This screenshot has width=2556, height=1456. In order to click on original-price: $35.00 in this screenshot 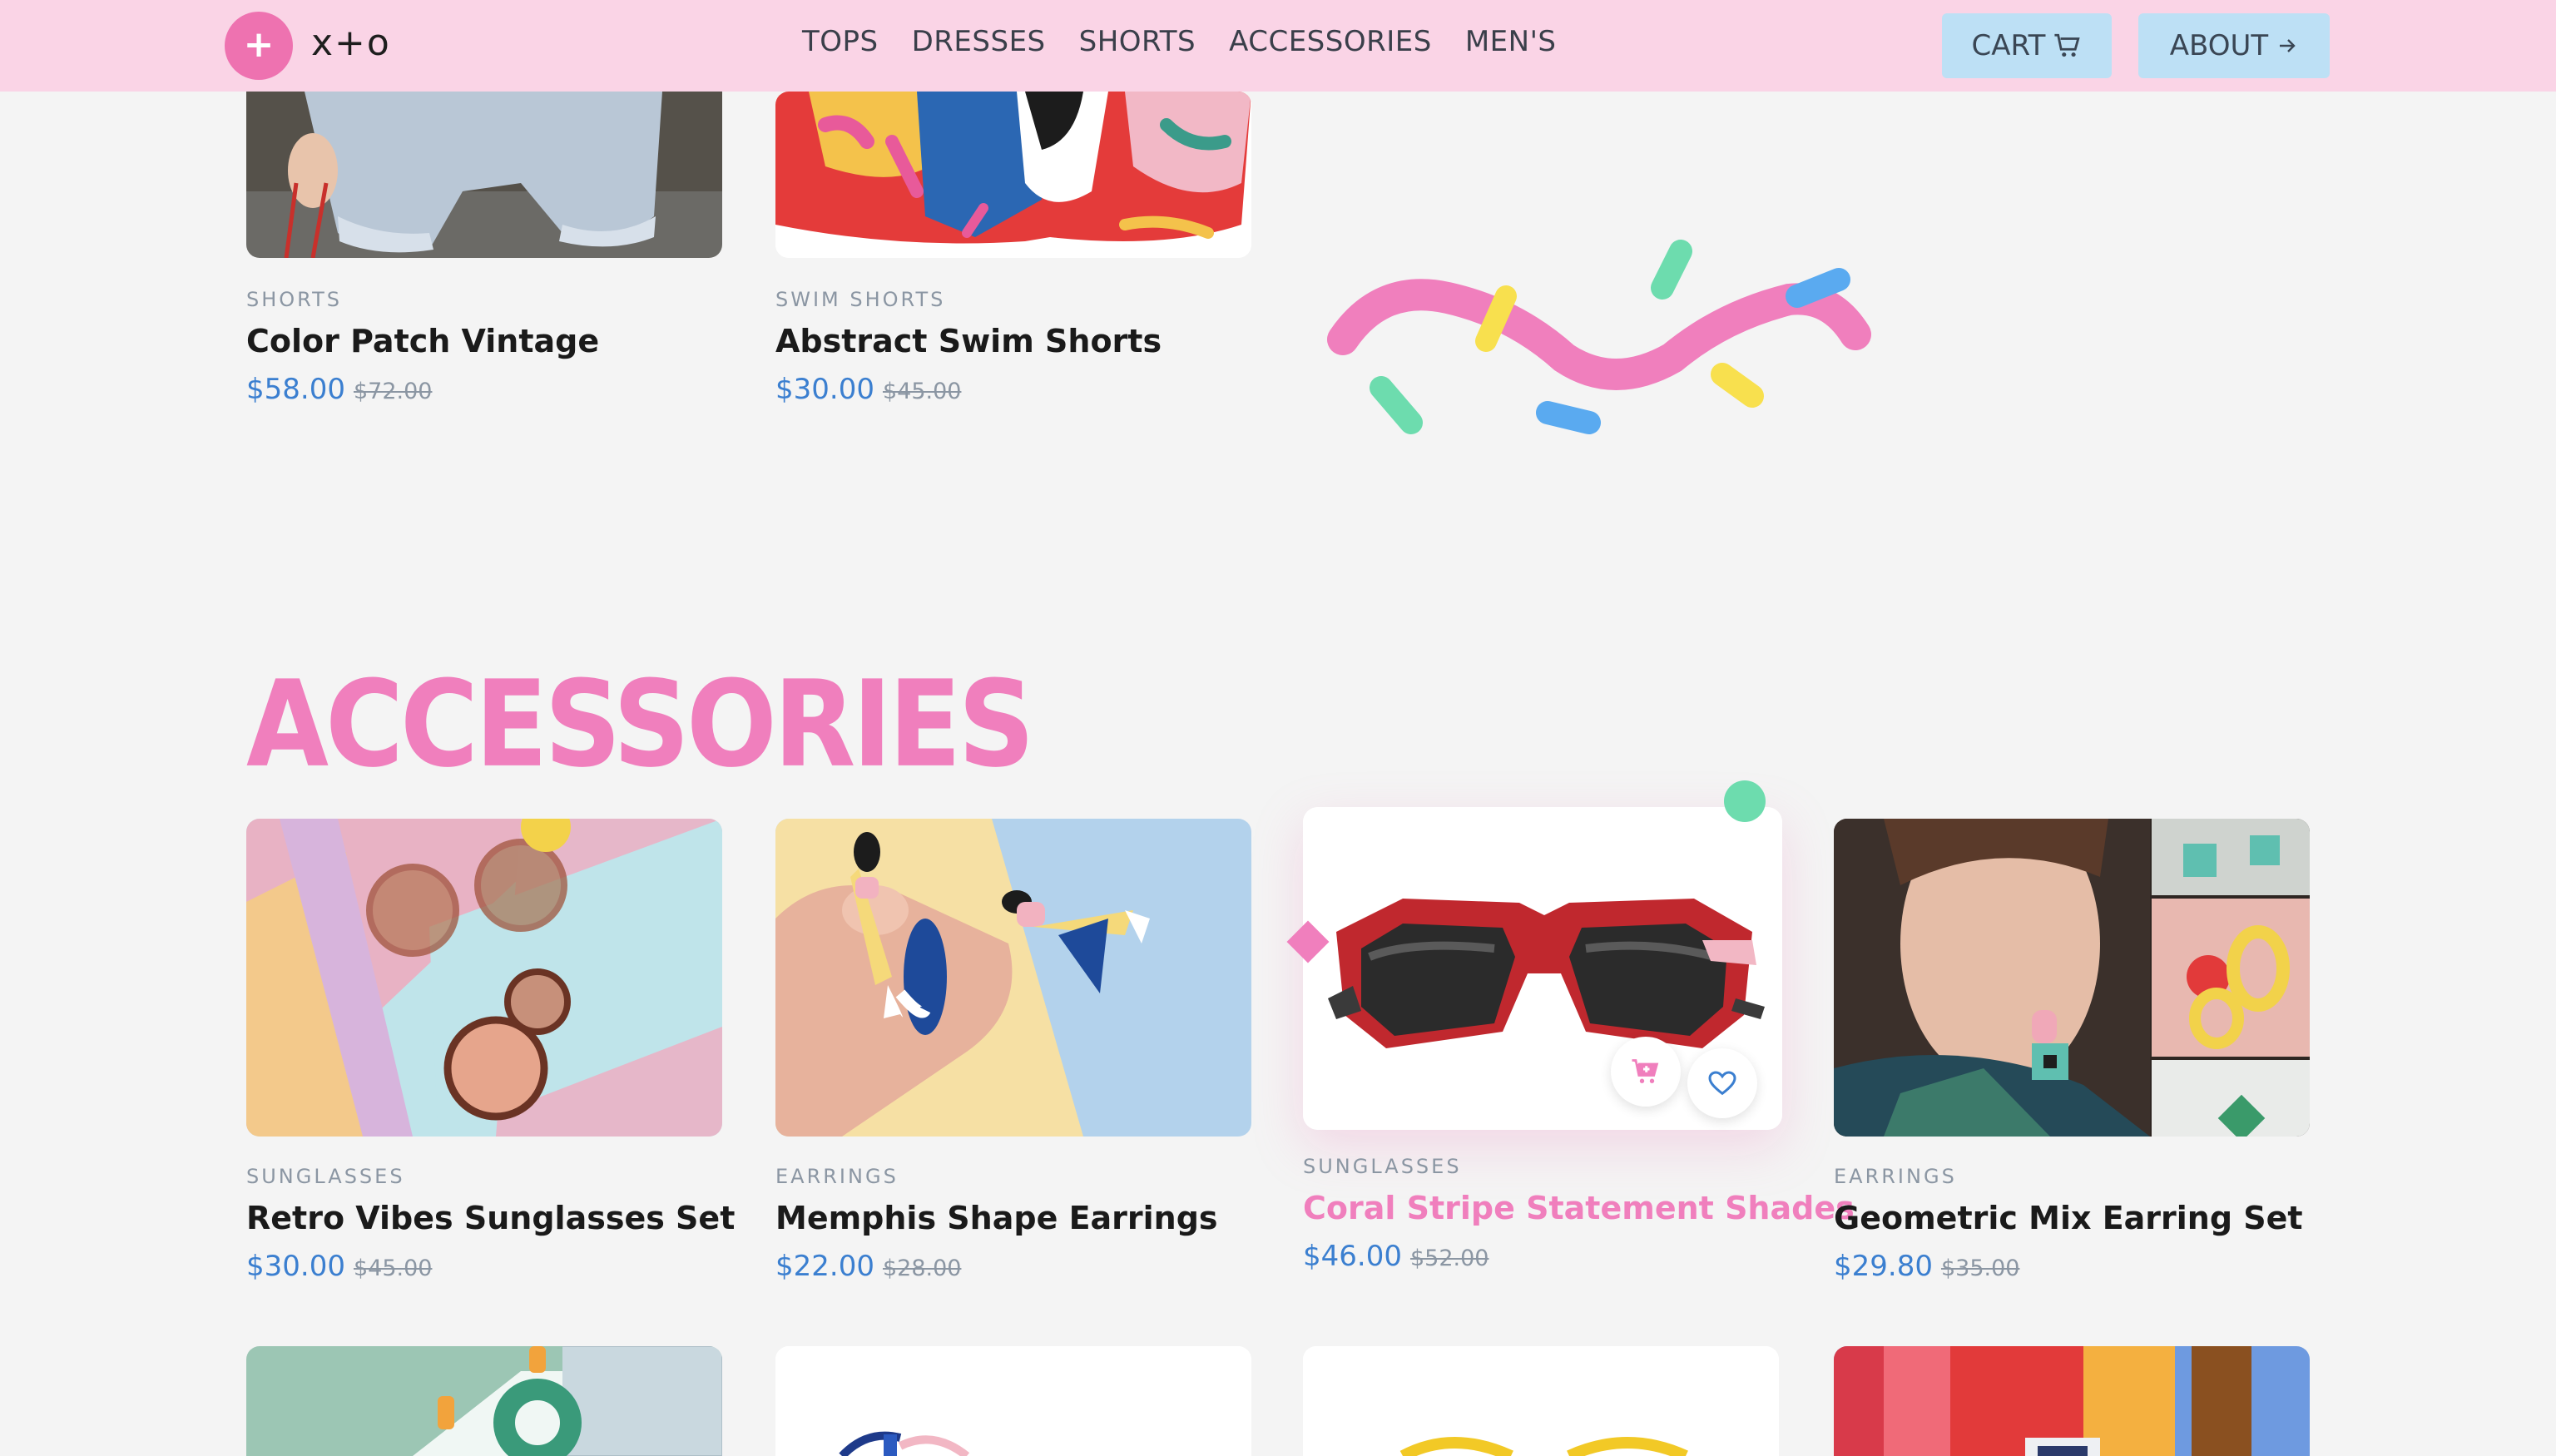, I will do `click(1980, 1268)`.